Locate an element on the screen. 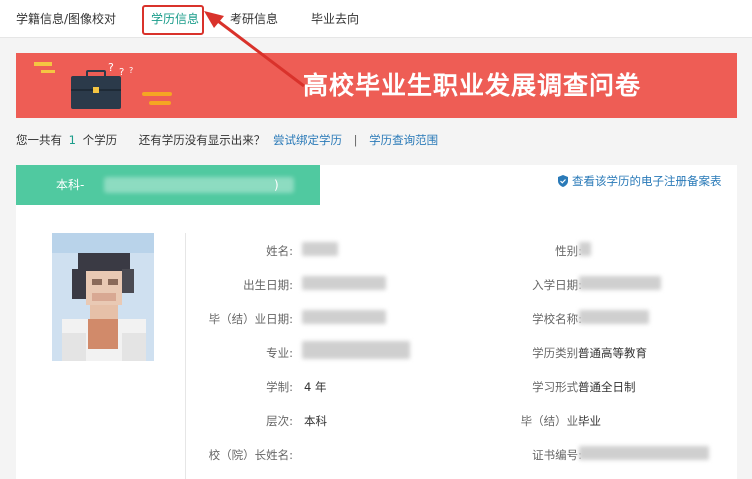  level-label: 层次: is located at coordinates (279, 421).